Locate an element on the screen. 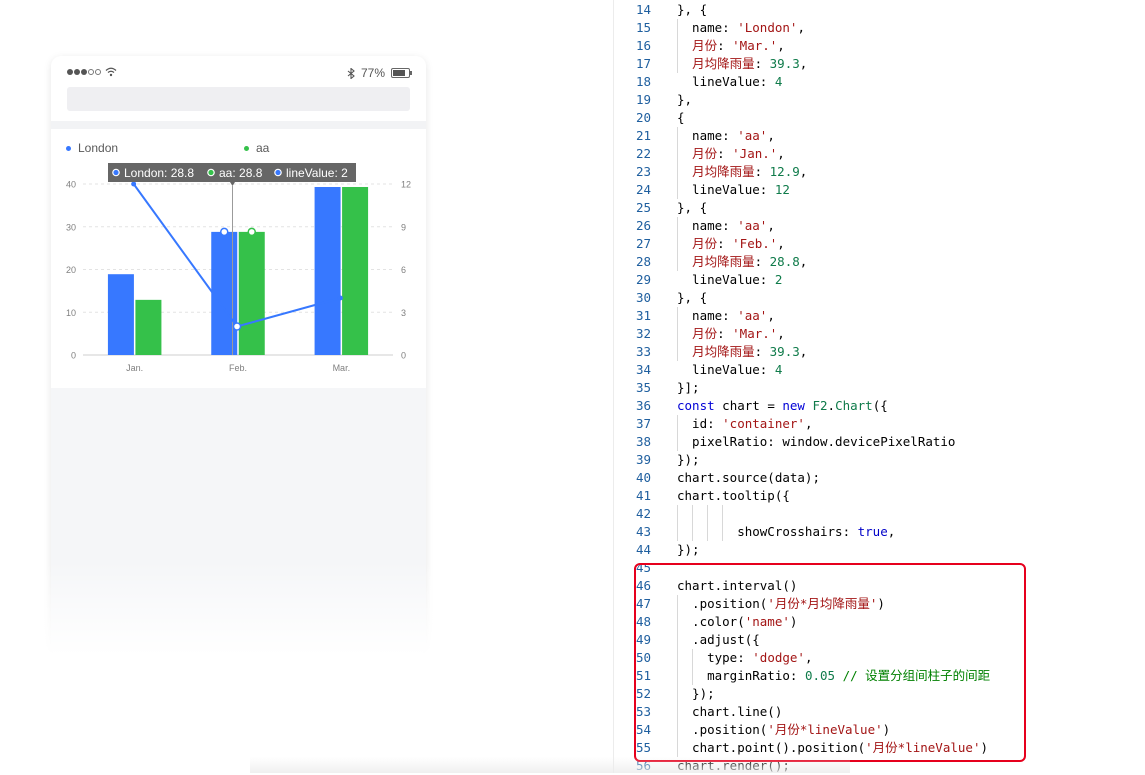 The image size is (1145, 775). code-line: 21 name: 'aa', is located at coordinates (879, 136).